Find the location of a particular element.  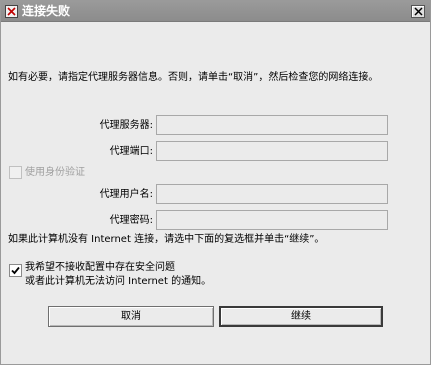

close-button is located at coordinates (418, 11).